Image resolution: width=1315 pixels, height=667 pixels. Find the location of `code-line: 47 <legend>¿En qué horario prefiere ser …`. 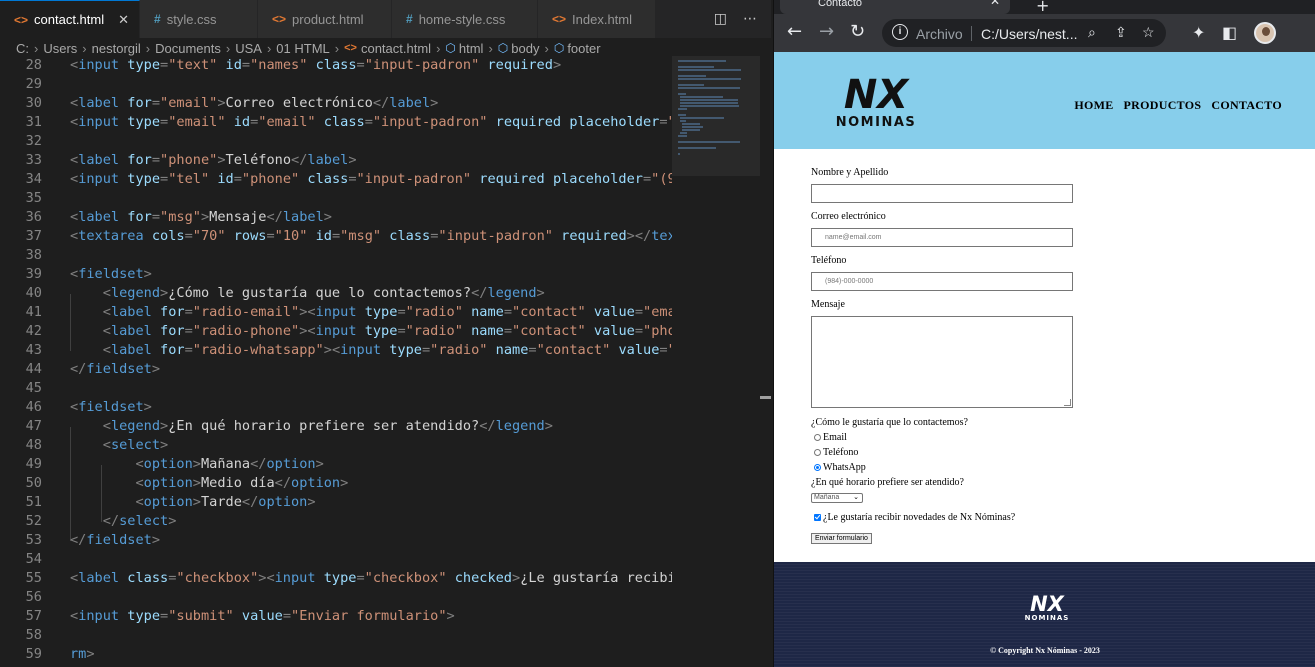

code-line: 47 <legend>¿En qué horario prefiere ser … is located at coordinates (336, 426).